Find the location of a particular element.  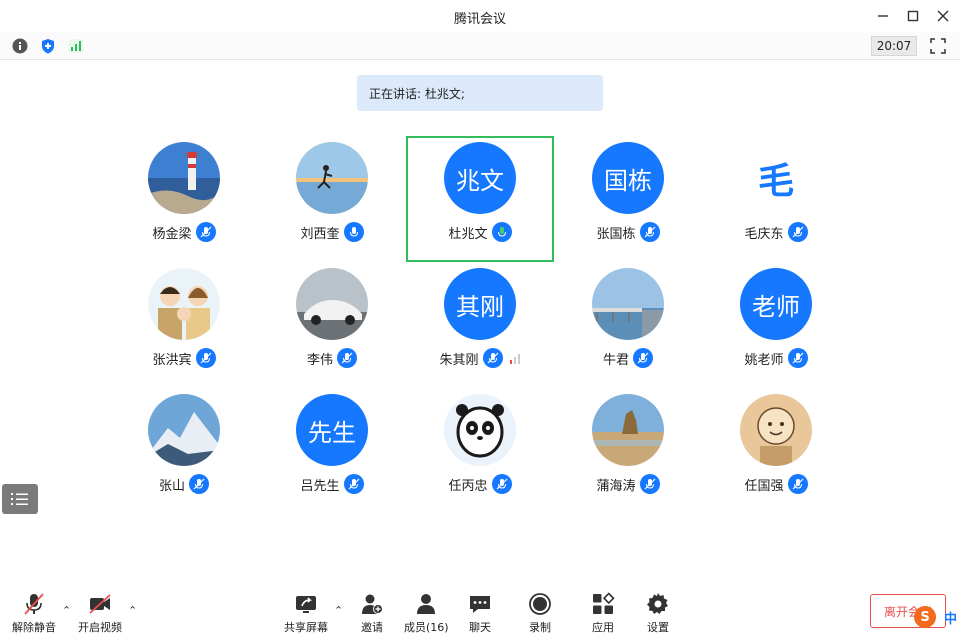

ime-logo-icon: S is located at coordinates (925, 617).